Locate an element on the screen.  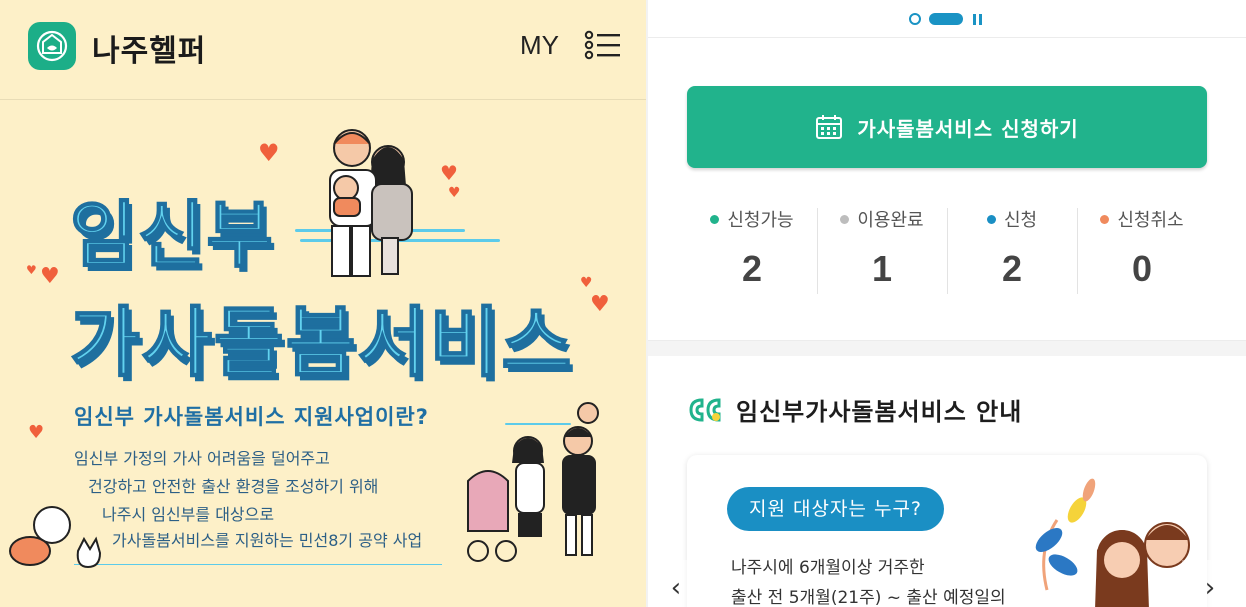
stat-cancelled: 신청취소 0 is located at coordinates (1142, 250).